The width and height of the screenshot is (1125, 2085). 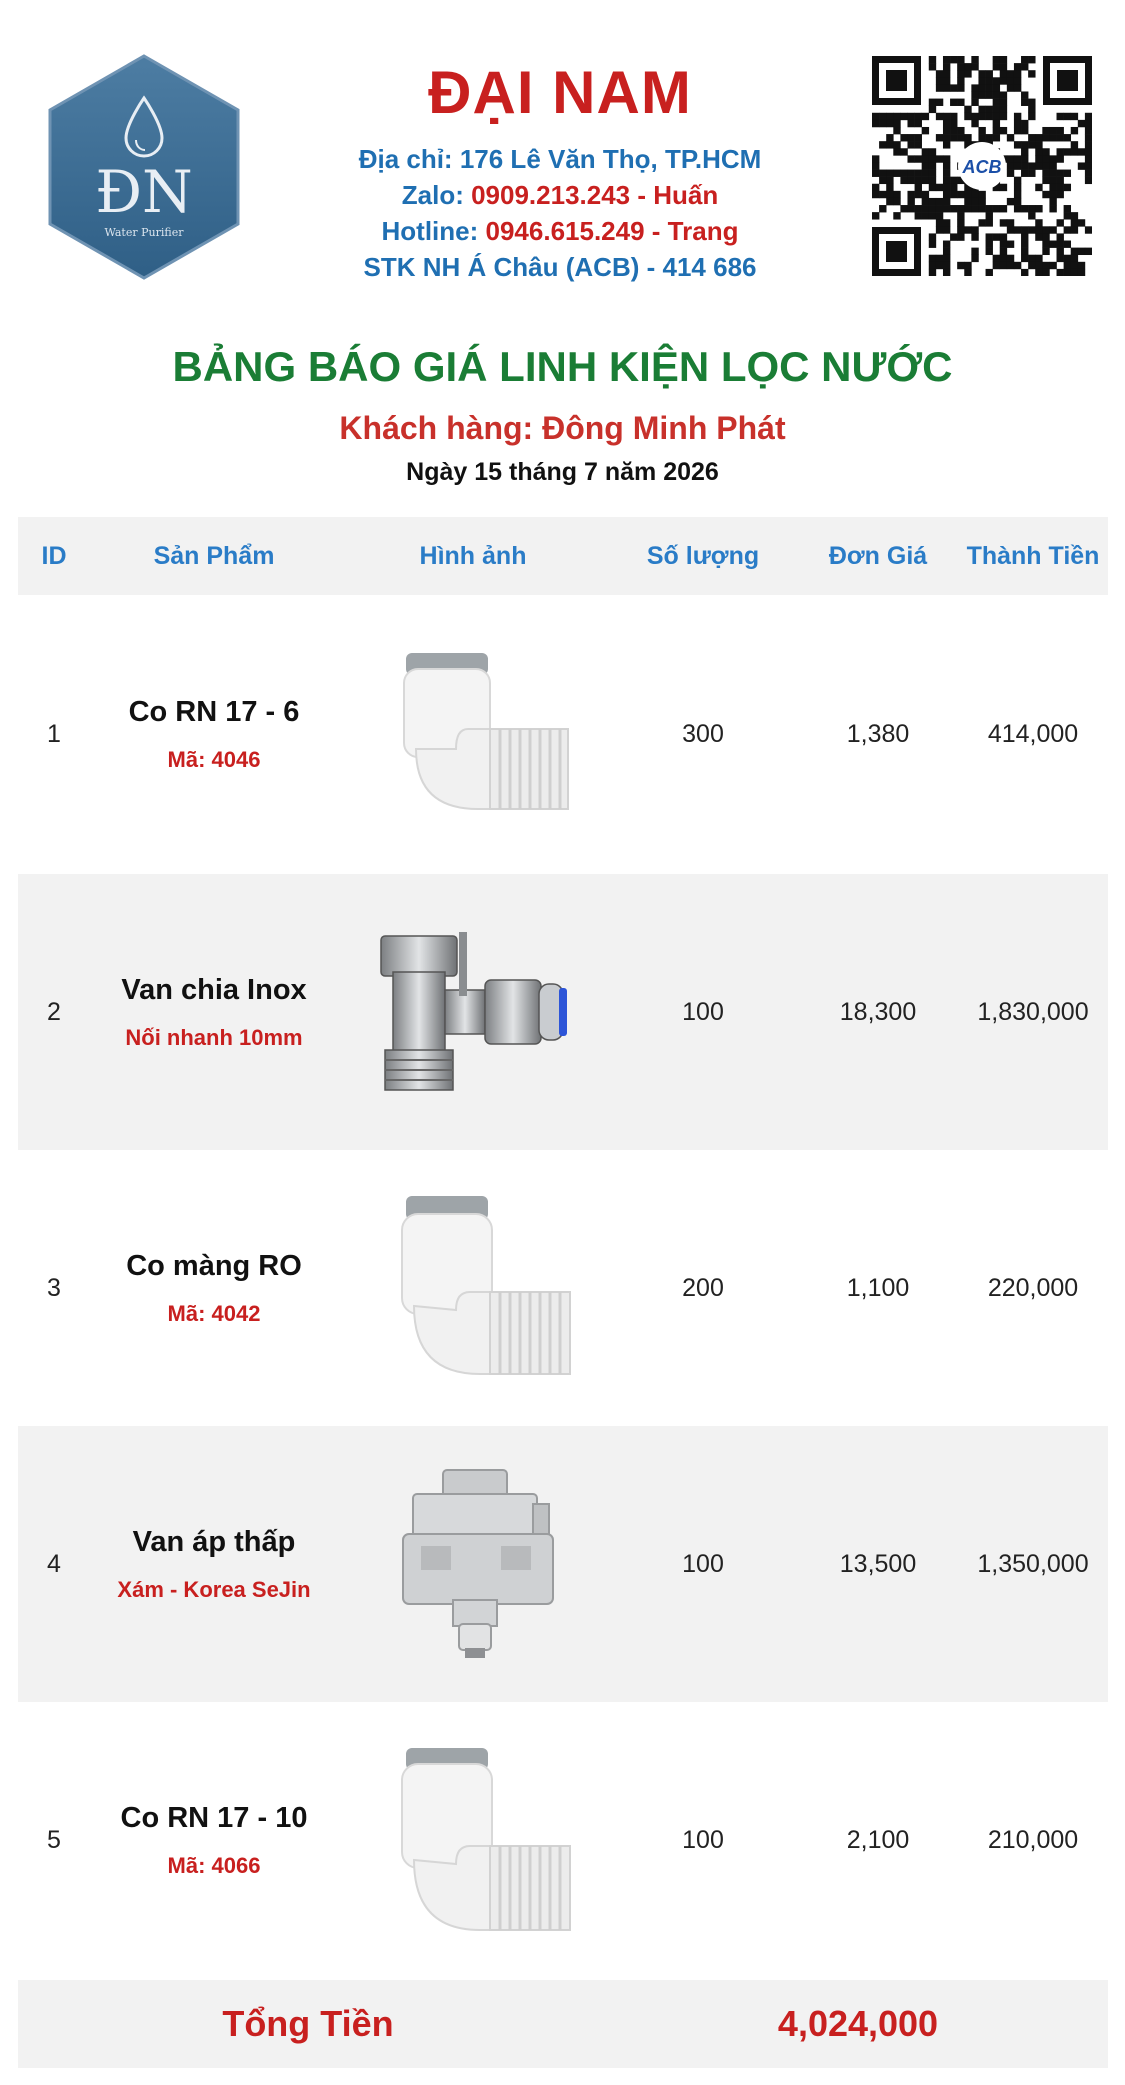 I want to click on table-row: 1 Co RN 17 - 6 Mã: 4046 300 1,380 414,000, so click(x=563, y=734).